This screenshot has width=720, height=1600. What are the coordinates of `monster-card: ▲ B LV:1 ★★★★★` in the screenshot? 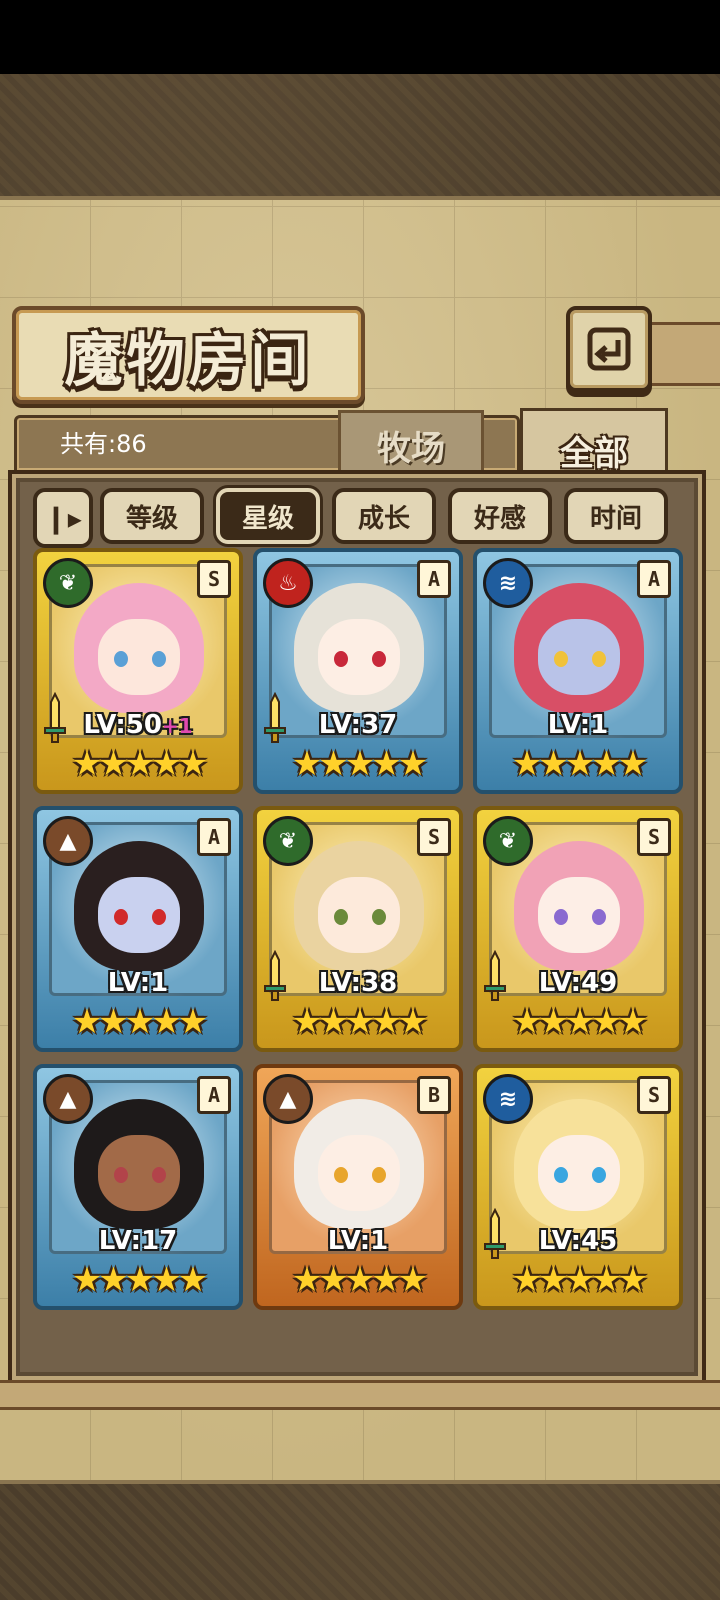 It's located at (358, 1187).